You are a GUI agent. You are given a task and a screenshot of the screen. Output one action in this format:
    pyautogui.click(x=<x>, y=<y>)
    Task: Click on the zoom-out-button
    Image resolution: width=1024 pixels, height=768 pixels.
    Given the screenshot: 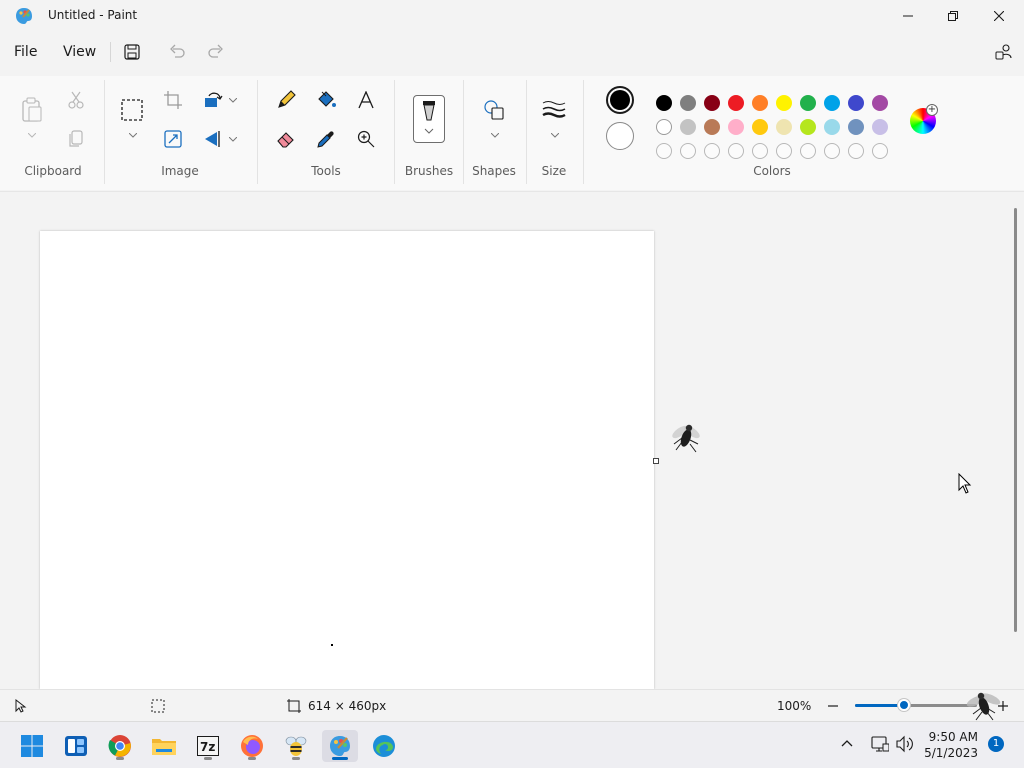 What is the action you would take?
    pyautogui.click(x=833, y=707)
    